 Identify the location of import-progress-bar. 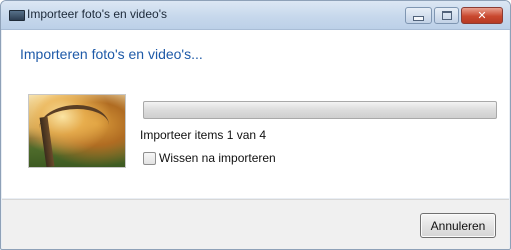
(320, 110).